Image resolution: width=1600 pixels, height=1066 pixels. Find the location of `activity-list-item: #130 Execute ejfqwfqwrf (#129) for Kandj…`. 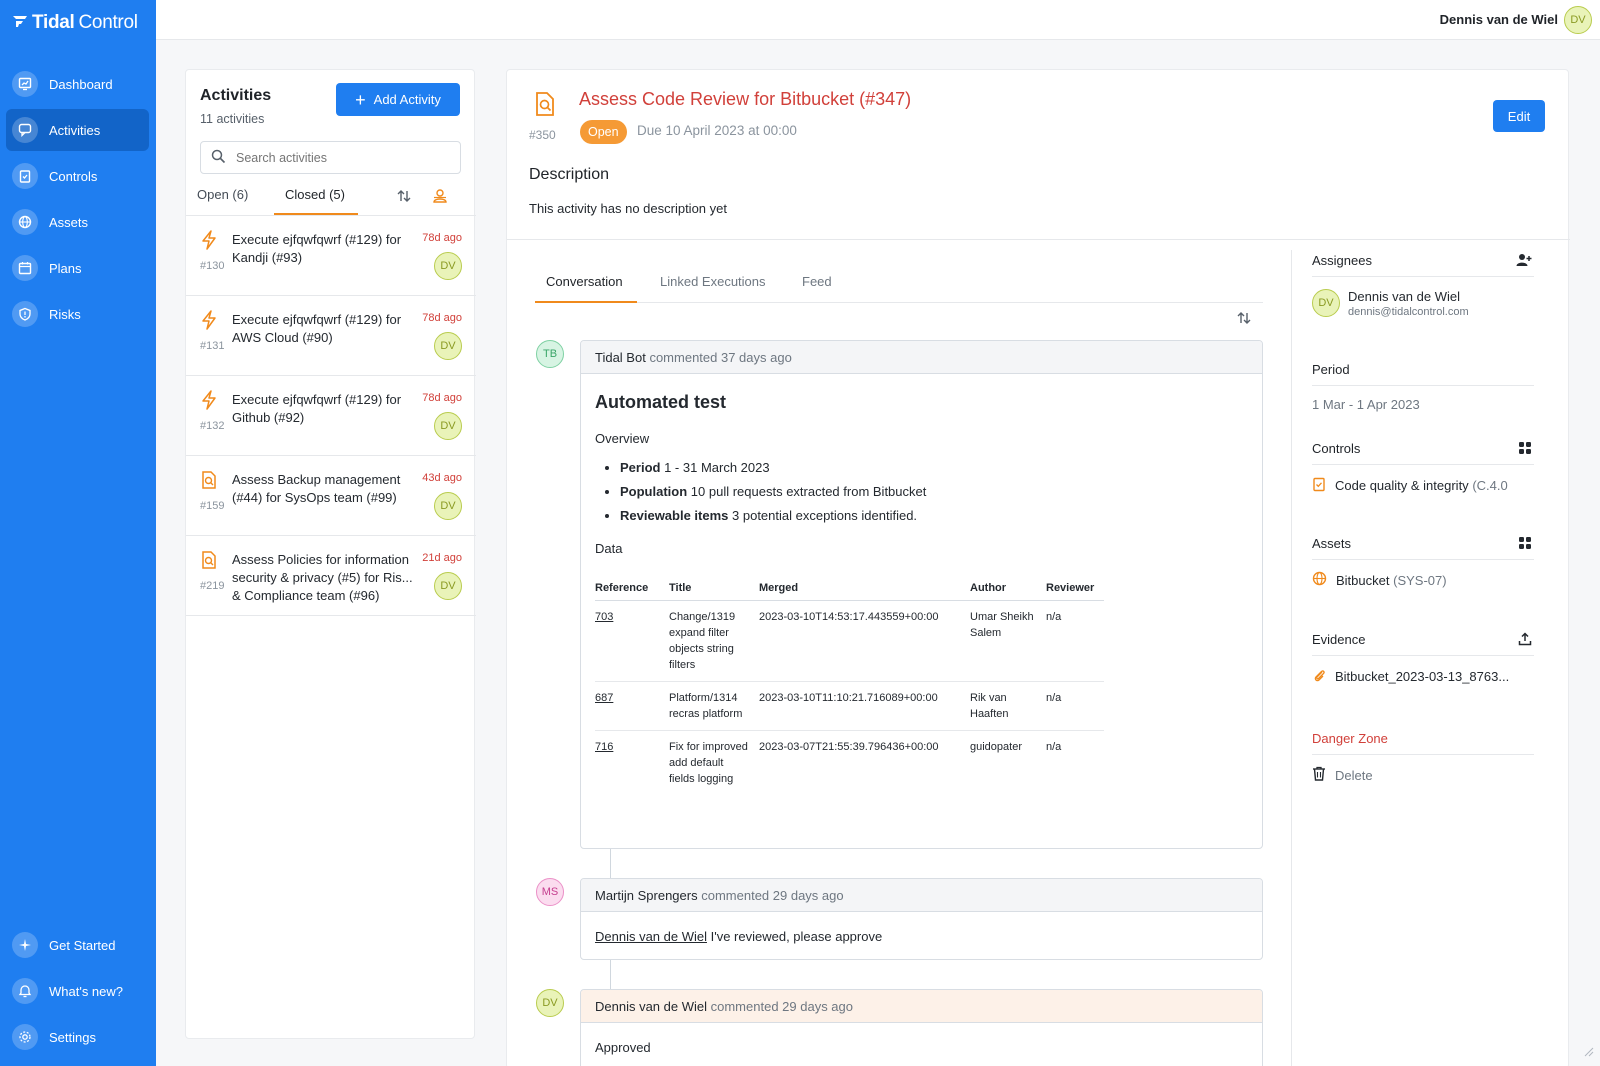

activity-list-item: #130 Execute ejfqwfqwrf (#129) for Kandj… is located at coordinates (331, 256).